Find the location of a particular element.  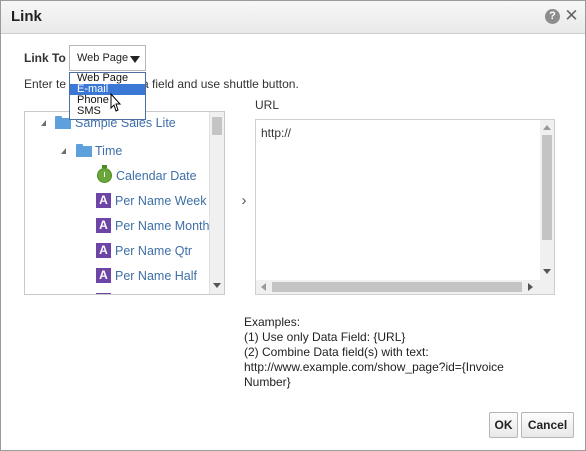

chevron-right-icon: › is located at coordinates (244, 200).